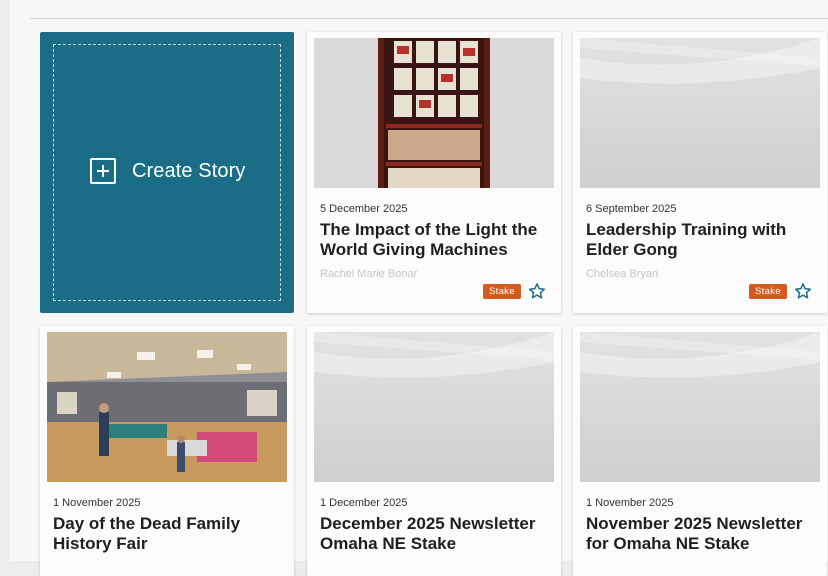 Image resolution: width=828 pixels, height=576 pixels. I want to click on story-title: December 2025 Newsletter Omaha NE Stake, so click(435, 534).